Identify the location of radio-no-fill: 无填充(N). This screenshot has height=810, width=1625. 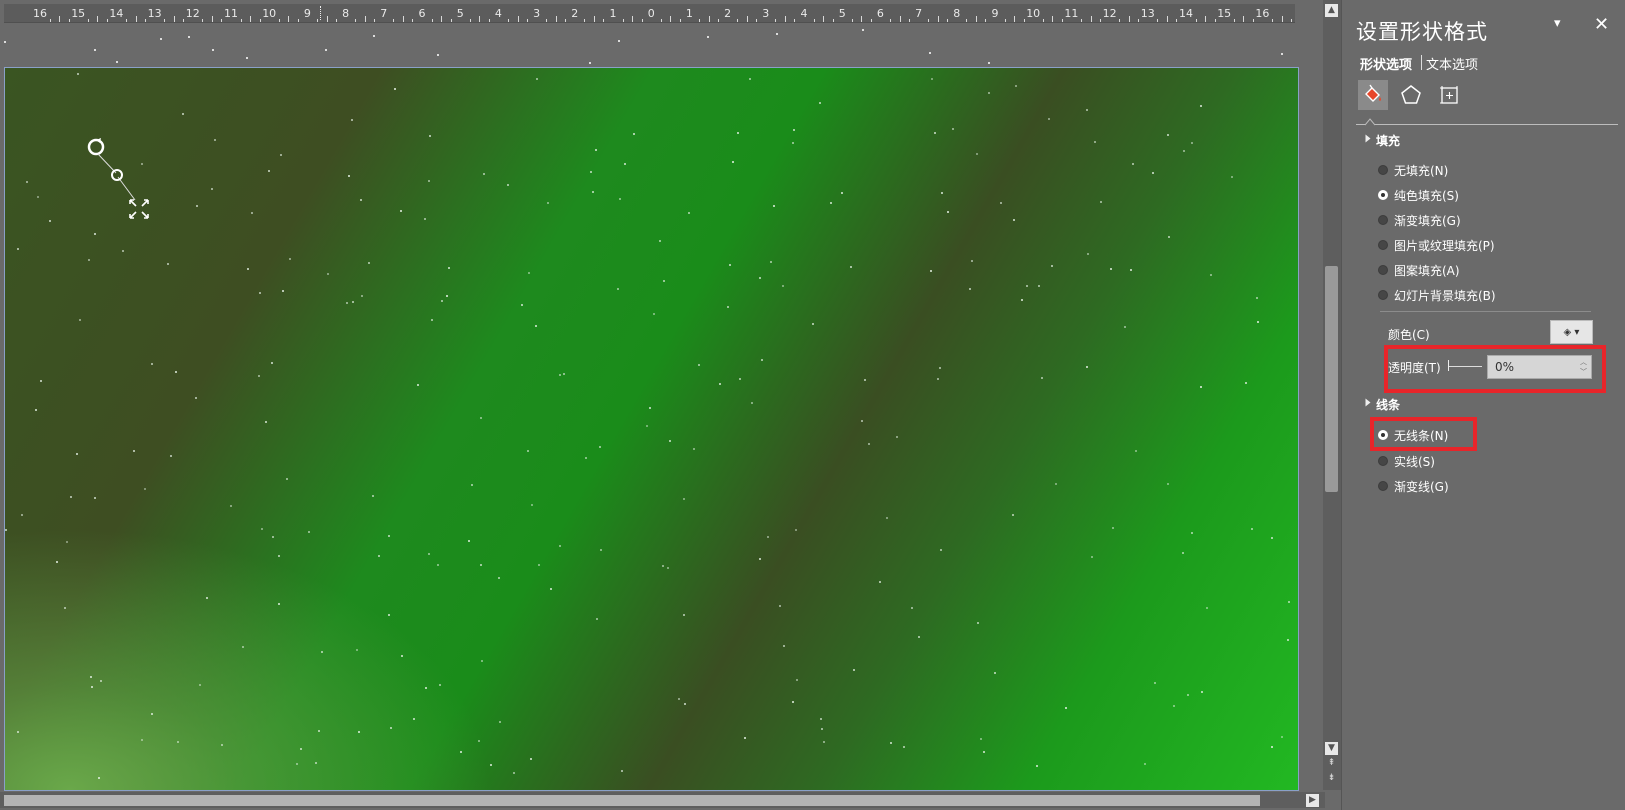
(1413, 170).